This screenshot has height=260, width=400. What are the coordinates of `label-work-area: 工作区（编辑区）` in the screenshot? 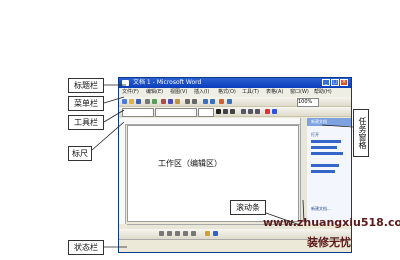 It's located at (190, 163).